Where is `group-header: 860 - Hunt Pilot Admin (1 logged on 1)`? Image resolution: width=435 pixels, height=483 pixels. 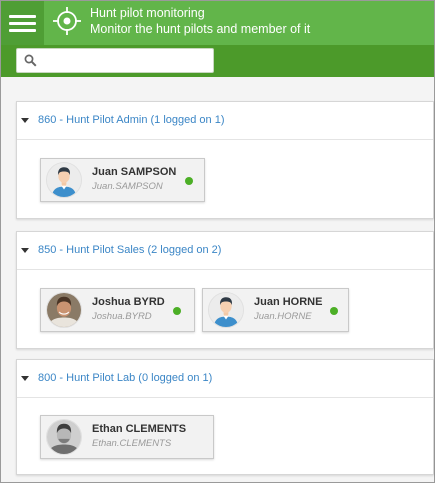
group-header: 860 - Hunt Pilot Admin (1 logged on 1) is located at coordinates (225, 121).